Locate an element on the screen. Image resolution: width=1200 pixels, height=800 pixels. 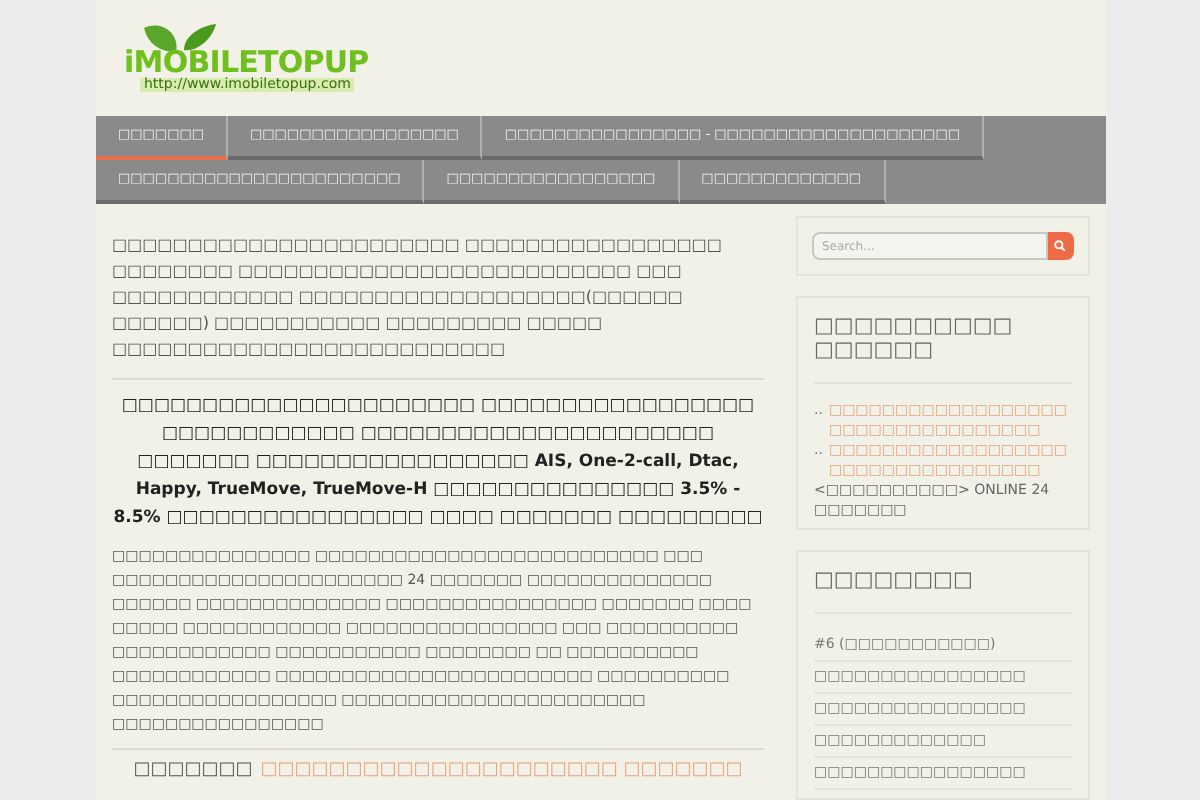
widget-title: □□□□□□□□□□ □□□□□□ is located at coordinates (943, 349).